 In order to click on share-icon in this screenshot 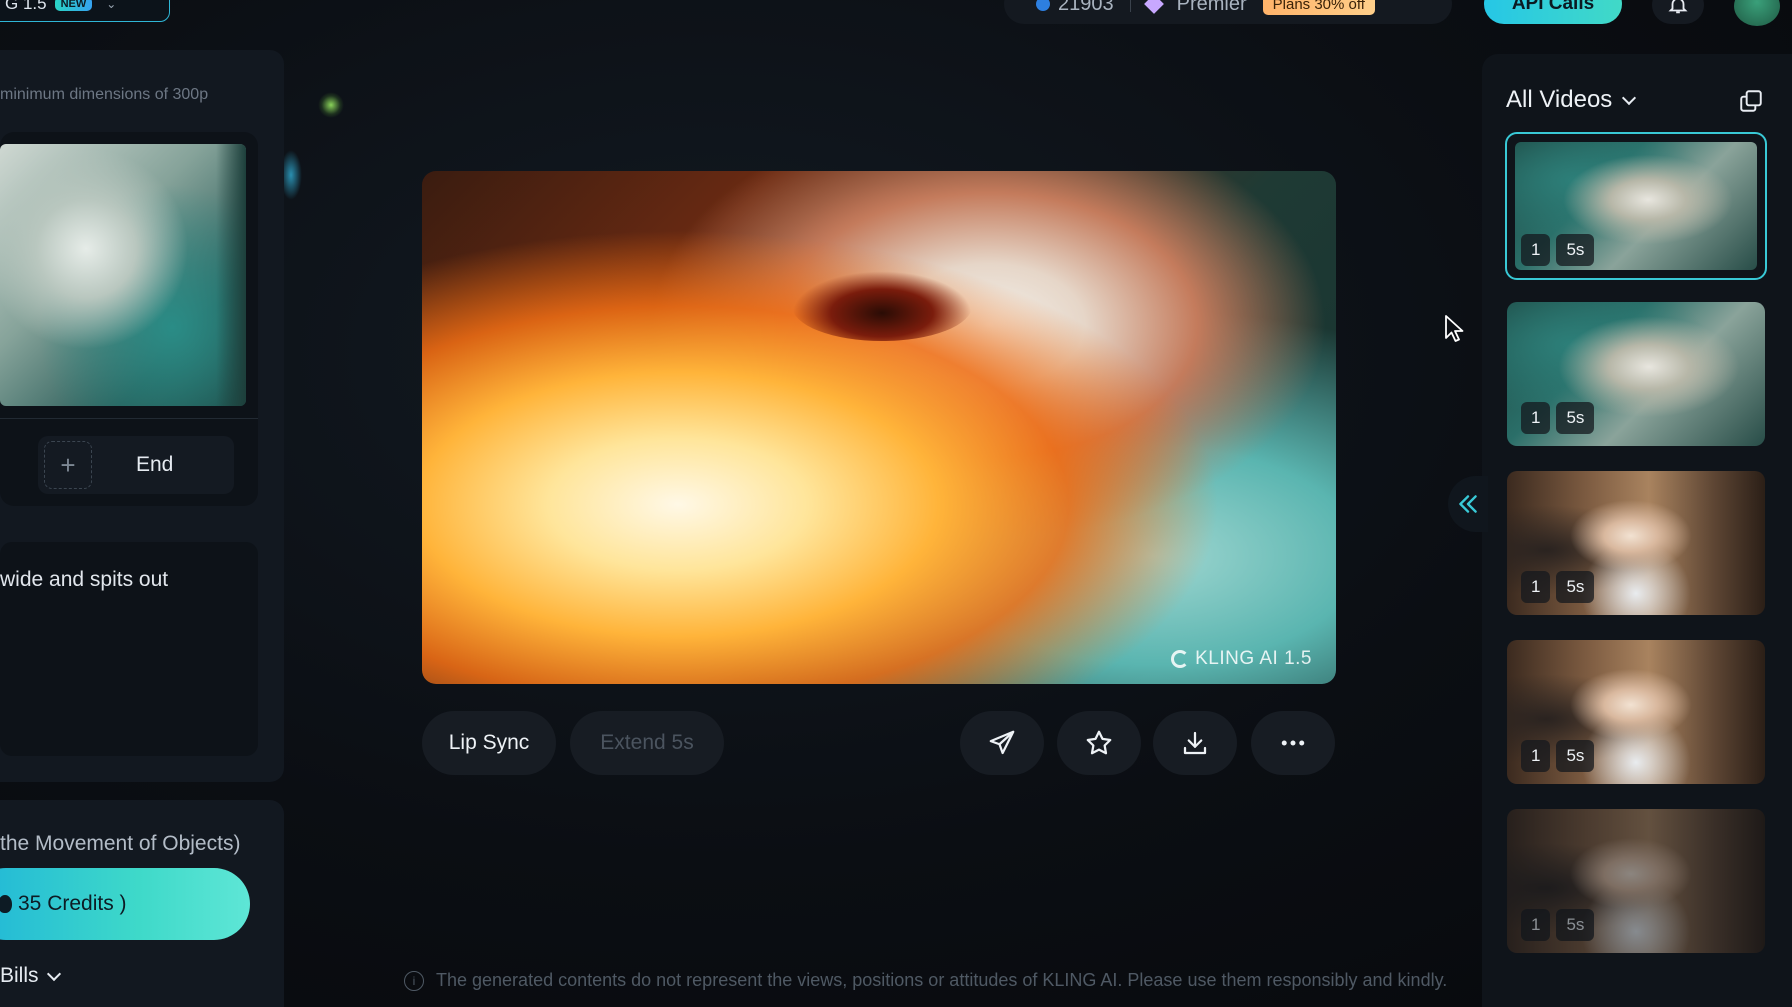, I will do `click(1002, 742)`.